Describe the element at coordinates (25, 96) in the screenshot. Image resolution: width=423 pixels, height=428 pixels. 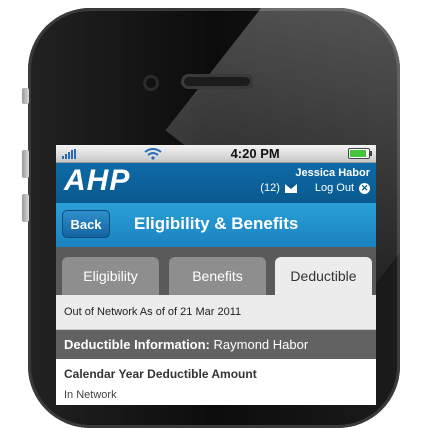
I see `mute-switch` at that location.